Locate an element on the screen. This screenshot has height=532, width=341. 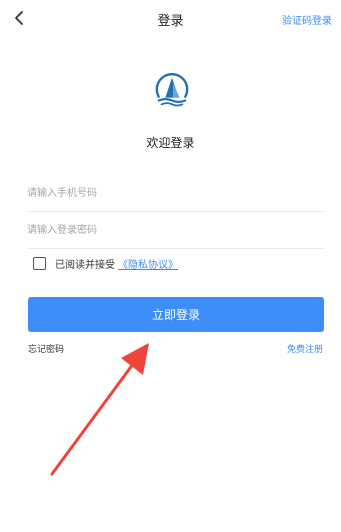
sms-code-login-link: 验证码登录 is located at coordinates (307, 19).